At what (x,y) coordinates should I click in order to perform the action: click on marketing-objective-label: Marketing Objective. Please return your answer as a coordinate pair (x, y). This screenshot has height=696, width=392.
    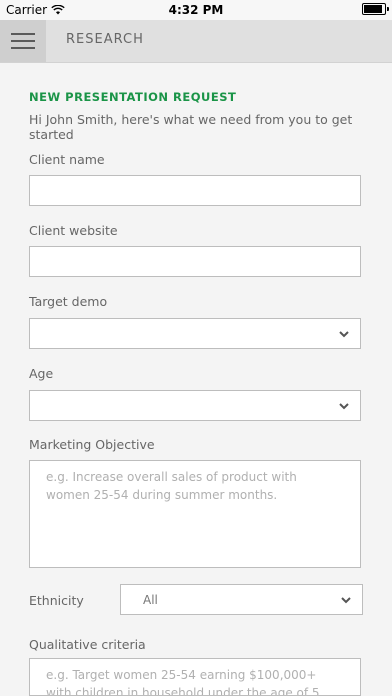
    Looking at the image, I should click on (92, 444).